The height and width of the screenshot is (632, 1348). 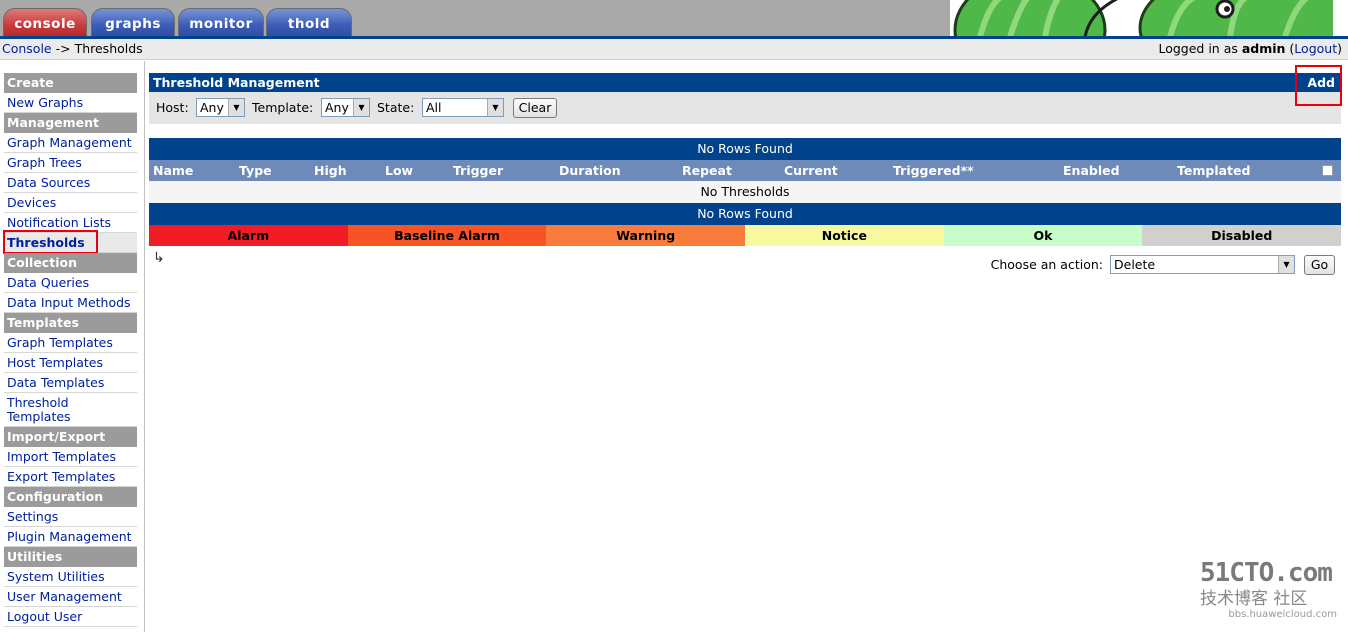 I want to click on choose-action-label: Choose an action:, so click(x=1046, y=264).